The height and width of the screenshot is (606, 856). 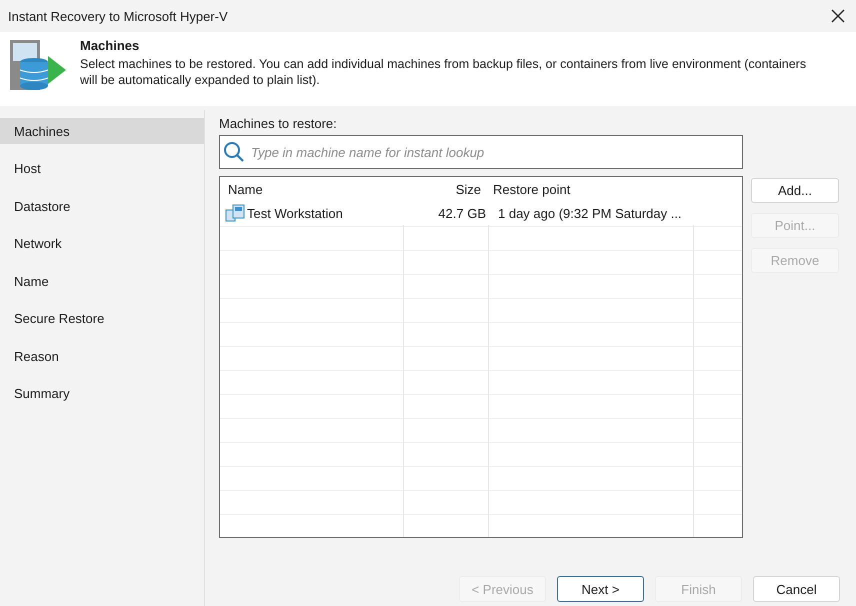 I want to click on search-icon, so click(x=234, y=152).